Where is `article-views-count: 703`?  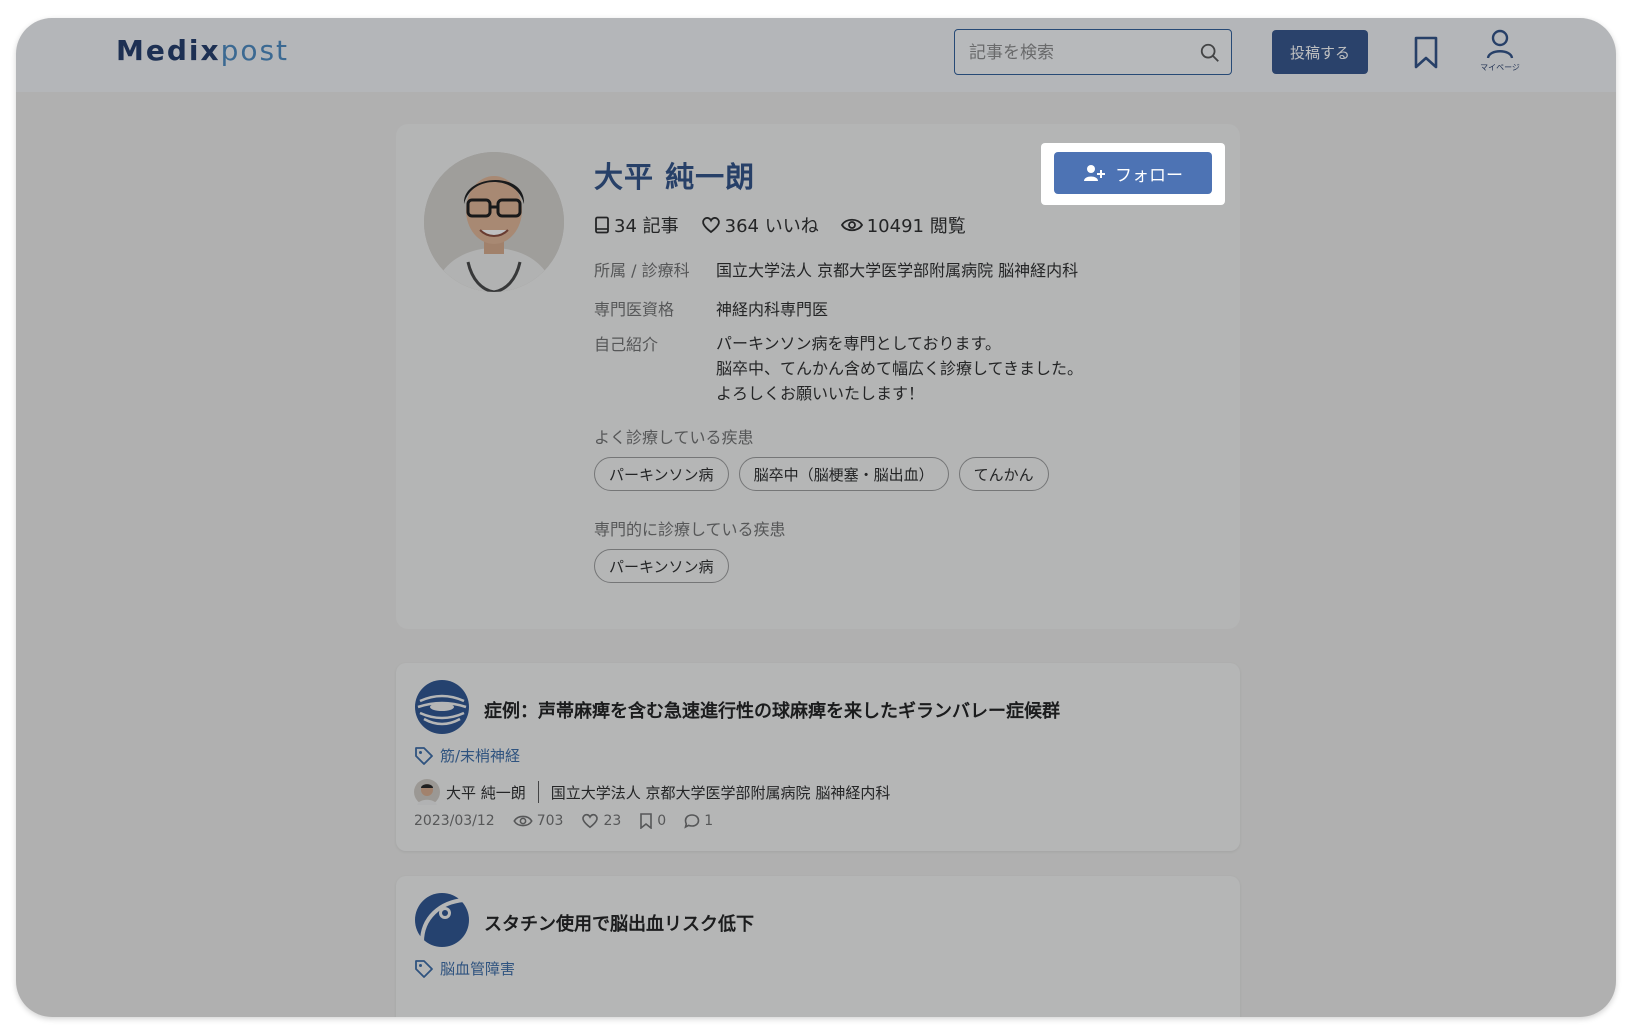
article-views-count: 703 is located at coordinates (550, 821).